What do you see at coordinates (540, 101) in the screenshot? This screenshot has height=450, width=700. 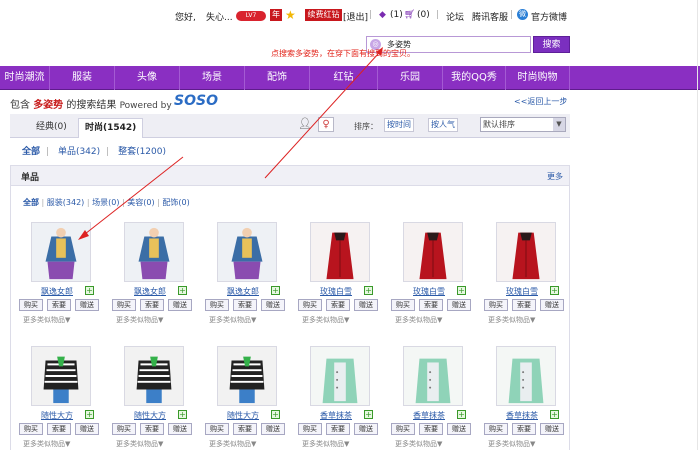 I see `back-link: <<返回上一步` at bounding box center [540, 101].